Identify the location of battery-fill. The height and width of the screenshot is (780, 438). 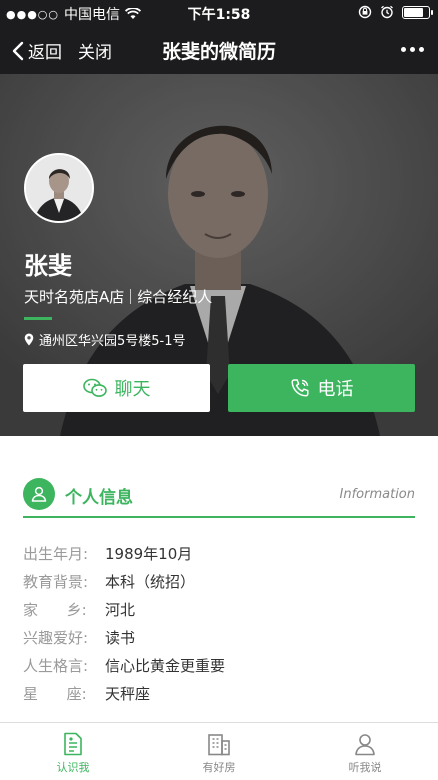
(414, 12).